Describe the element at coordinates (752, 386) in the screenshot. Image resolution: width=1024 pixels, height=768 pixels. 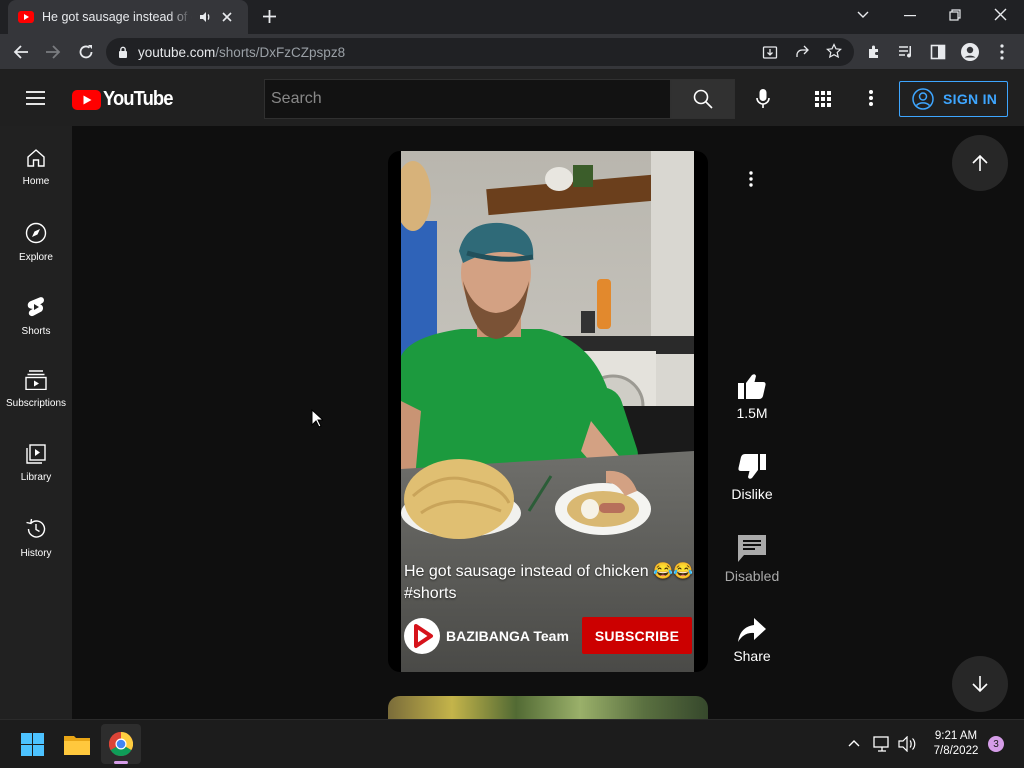
I see `thumbs-up-icon` at that location.